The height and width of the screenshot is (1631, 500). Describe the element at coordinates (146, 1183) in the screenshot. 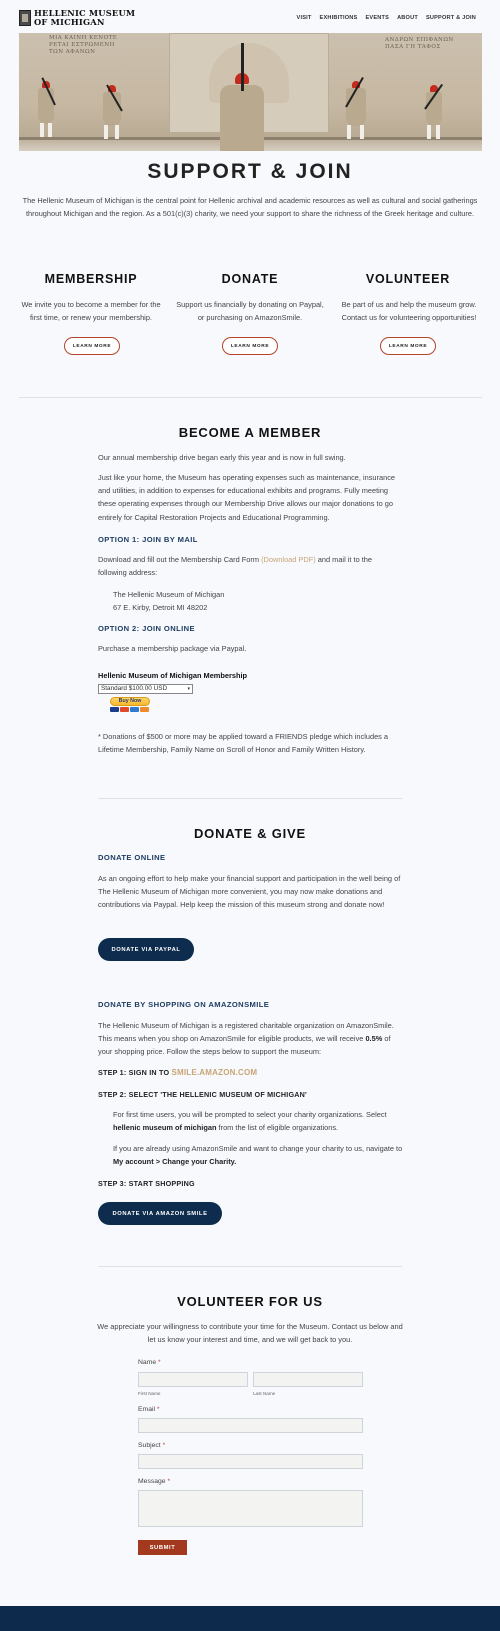

I see `step-3: STEP 3: START SHOPPING` at that location.